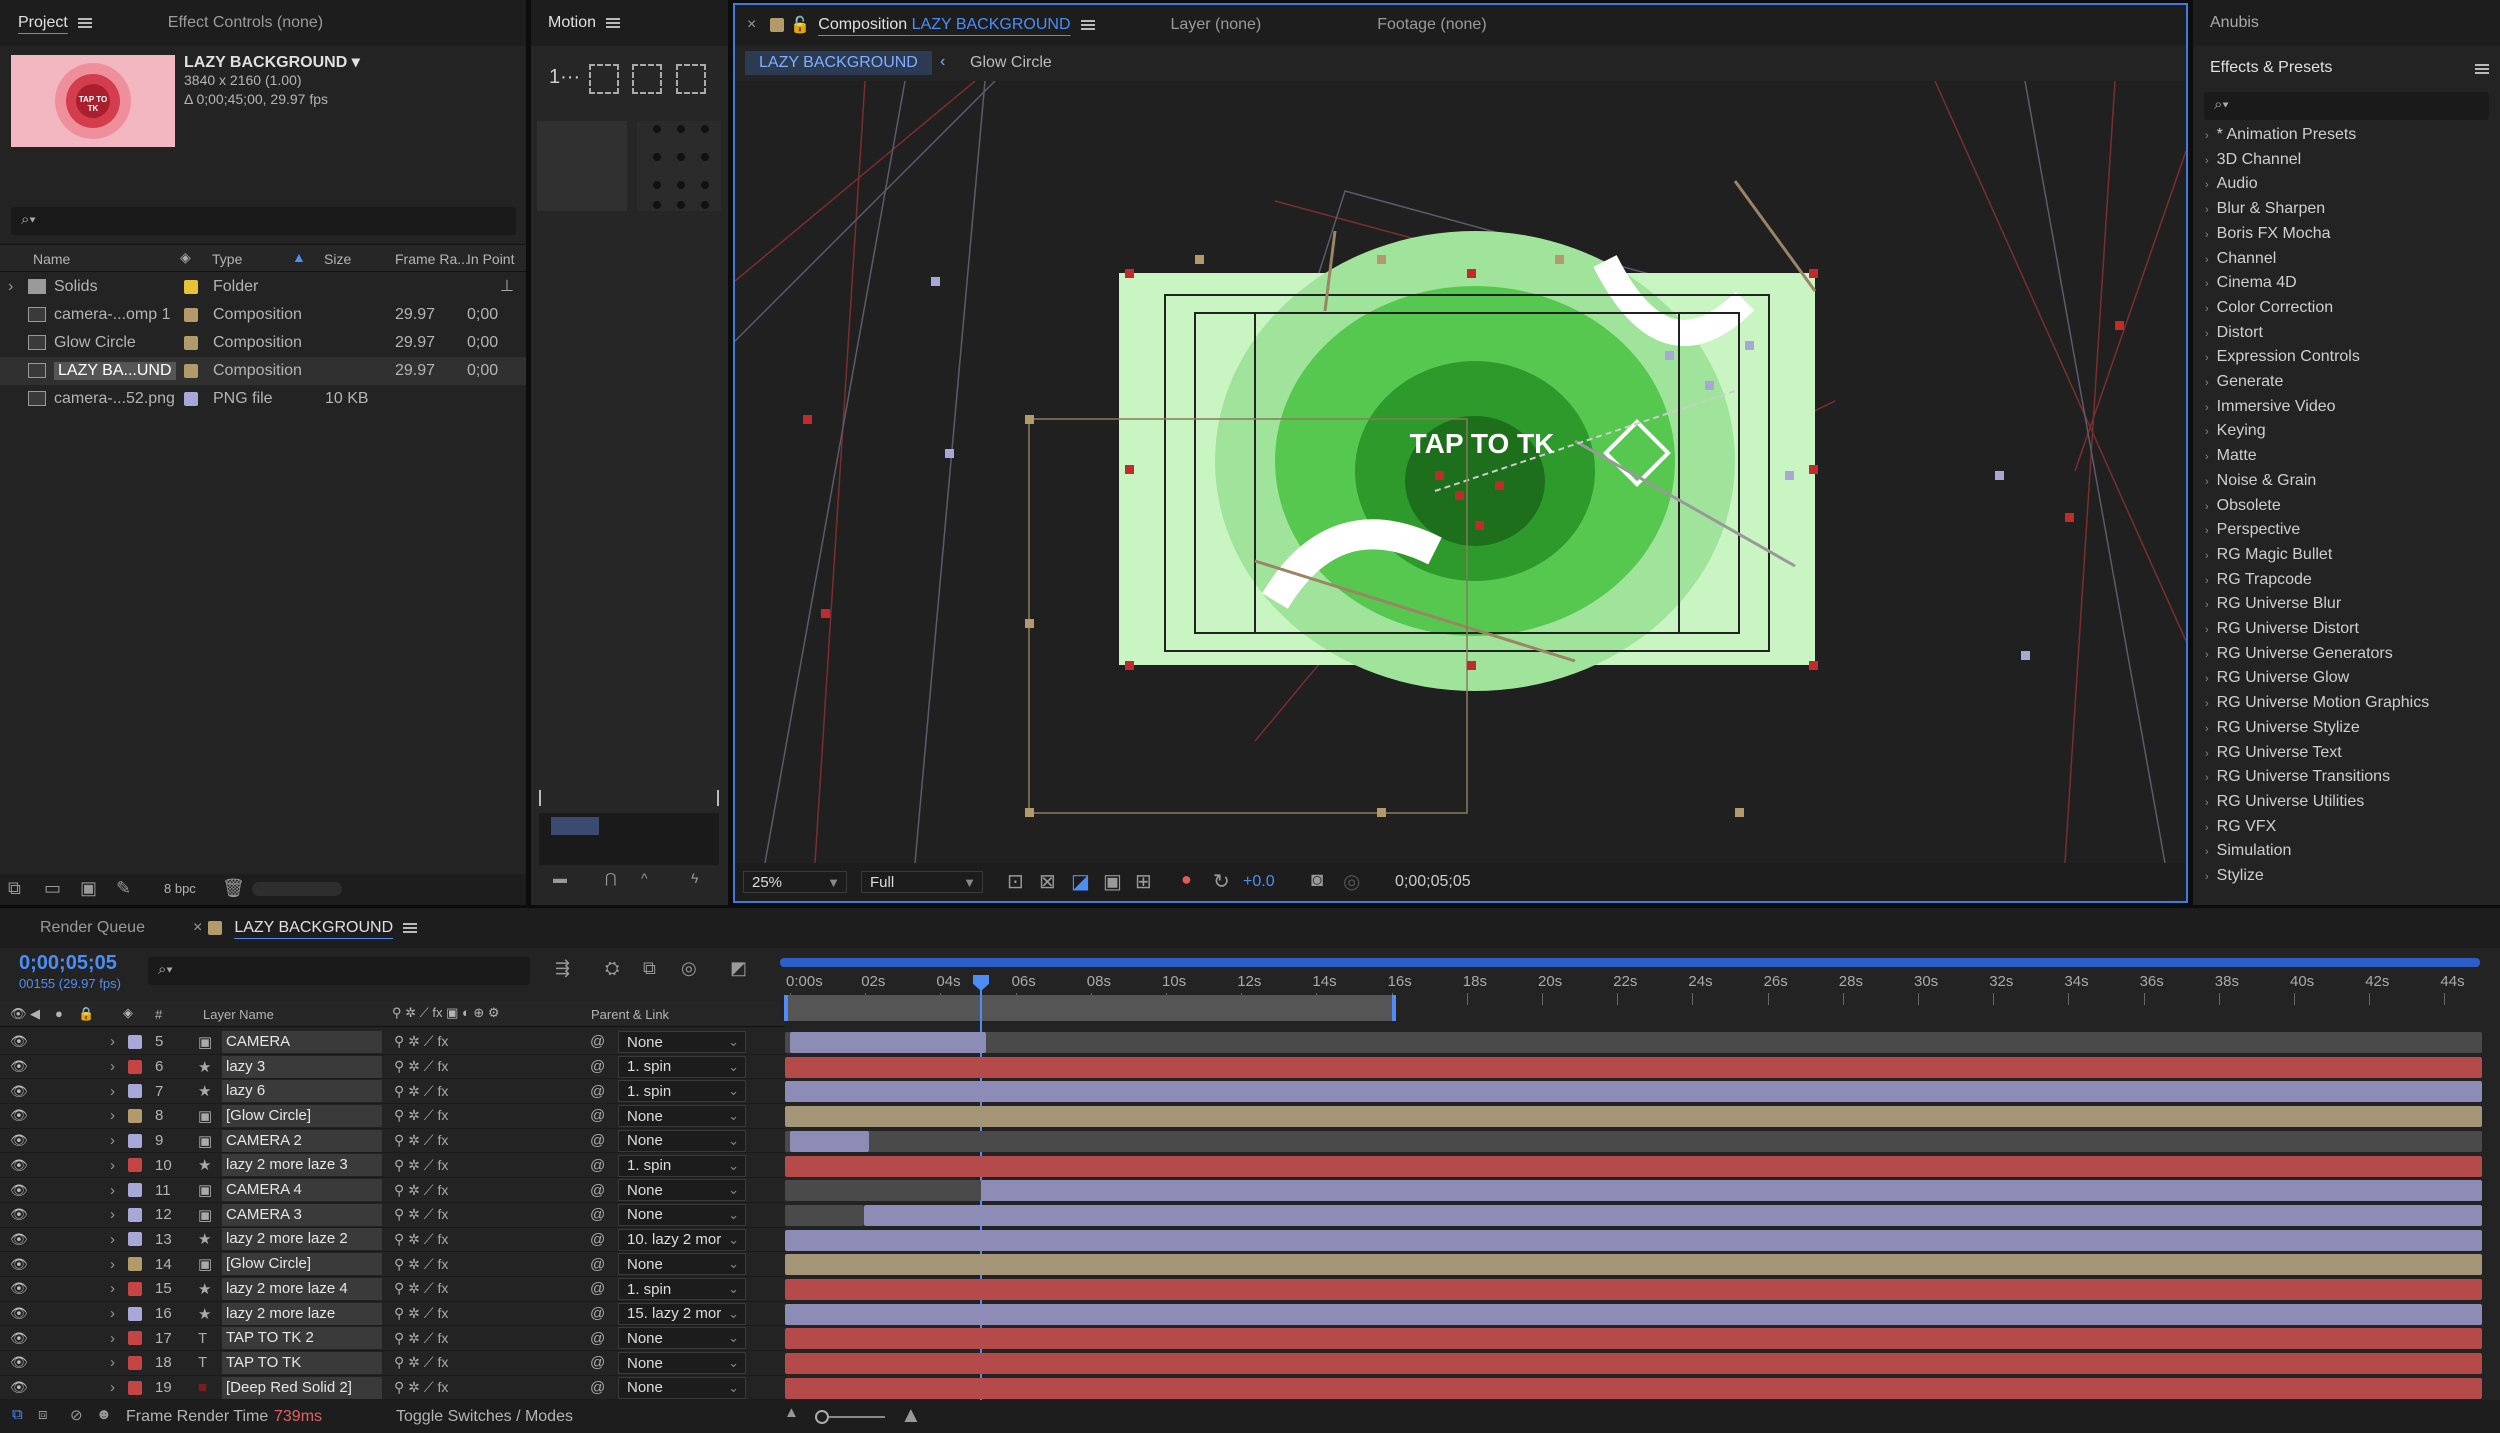 The image size is (2500, 1433). I want to click on layer-name: CAMERA, so click(302, 1041).